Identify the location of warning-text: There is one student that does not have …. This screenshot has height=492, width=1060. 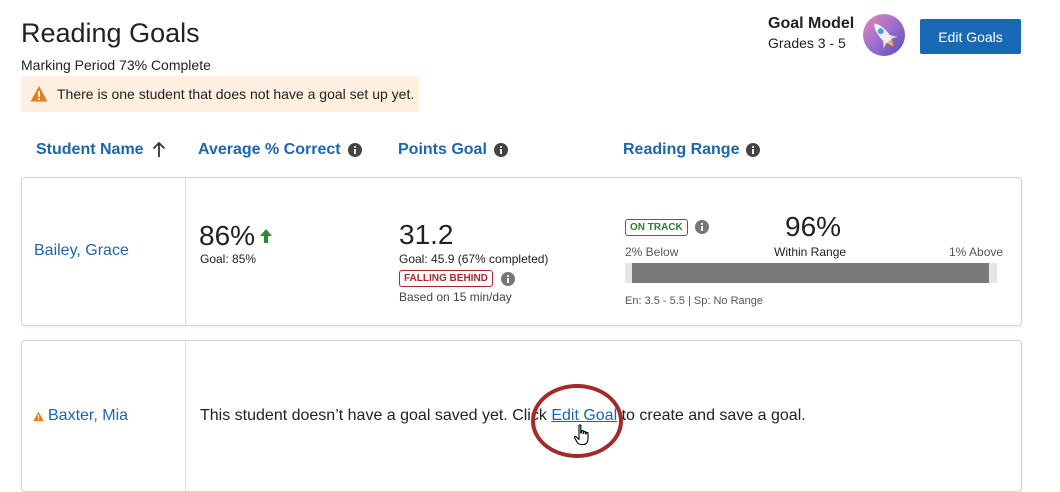
(236, 94).